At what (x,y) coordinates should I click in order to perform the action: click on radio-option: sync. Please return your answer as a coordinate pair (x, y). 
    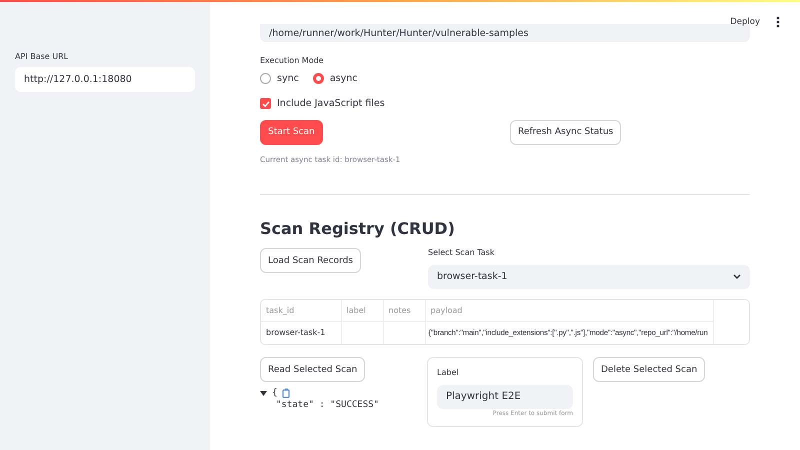
    Looking at the image, I should click on (279, 78).